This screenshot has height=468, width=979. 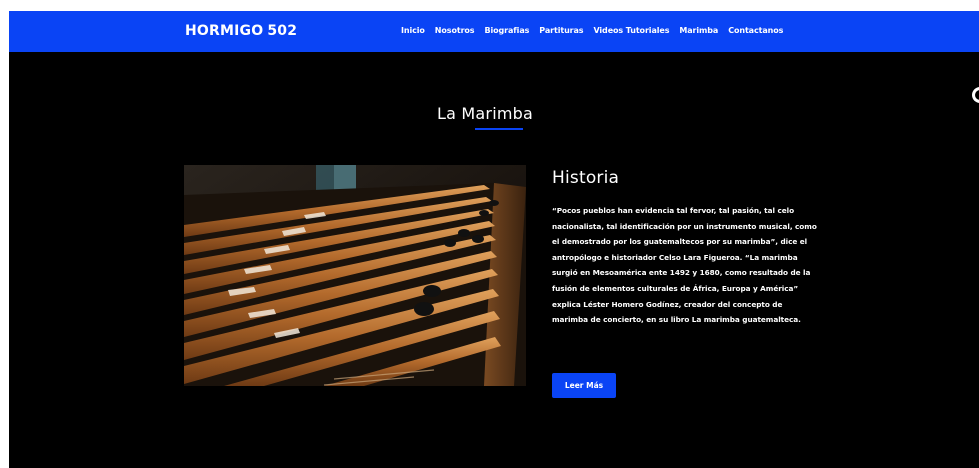 What do you see at coordinates (499, 129) in the screenshot?
I see `title-underline` at bounding box center [499, 129].